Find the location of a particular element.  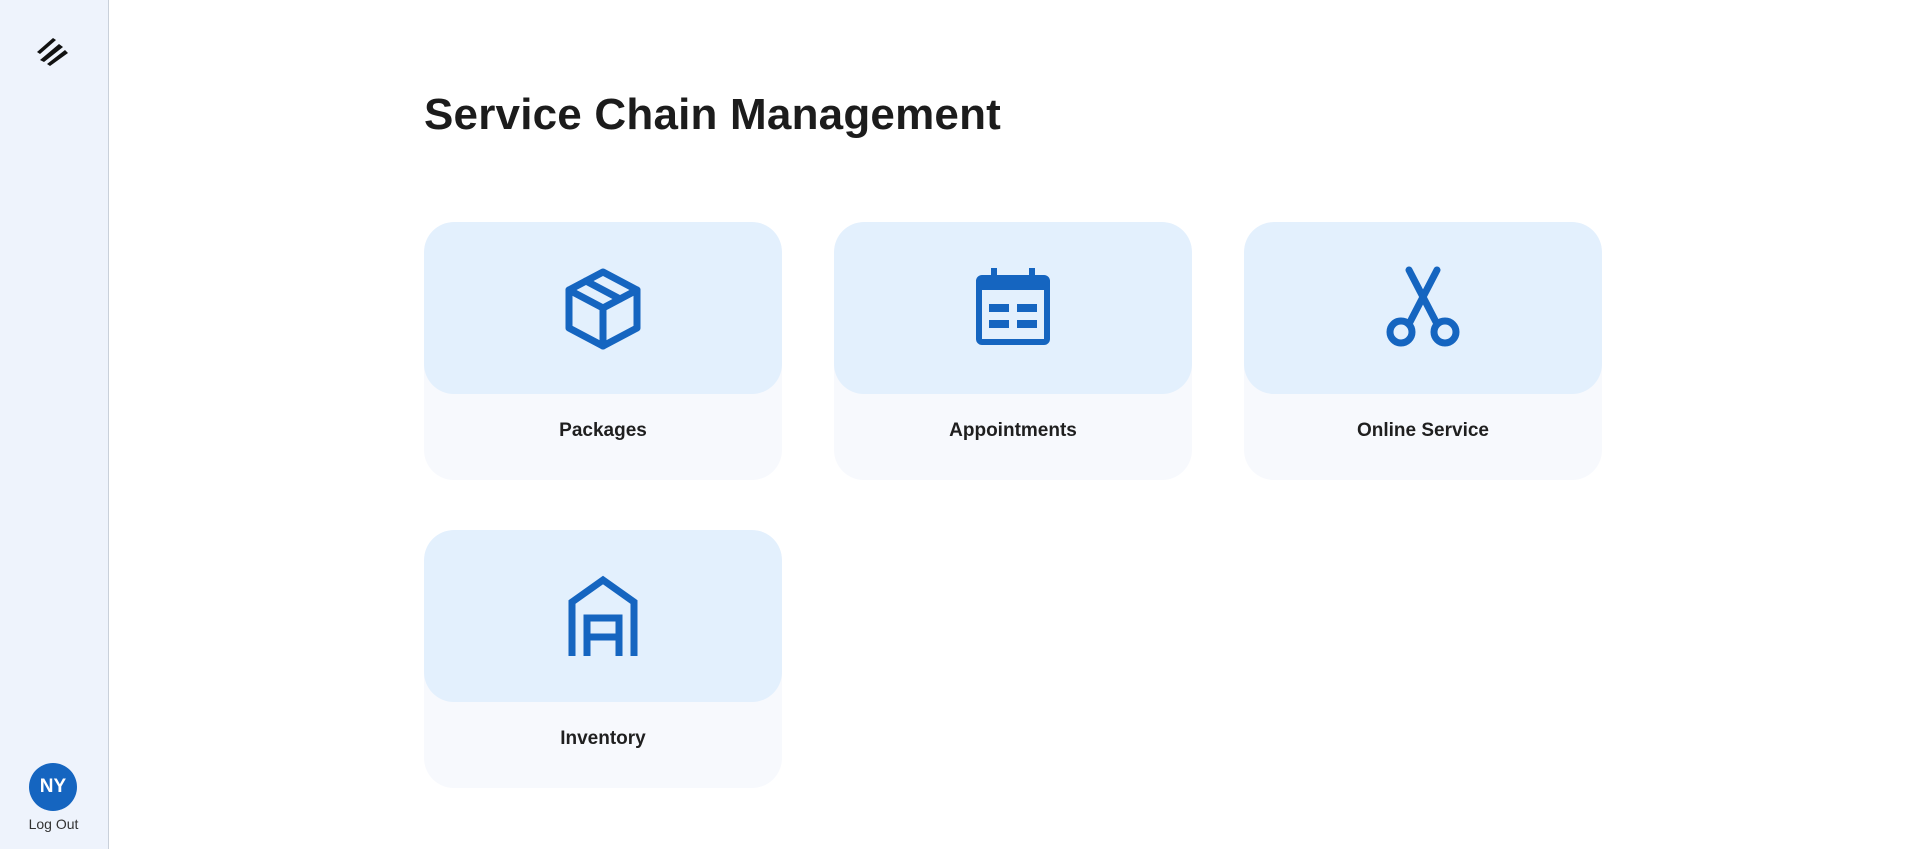

card-label: Packages is located at coordinates (603, 430).